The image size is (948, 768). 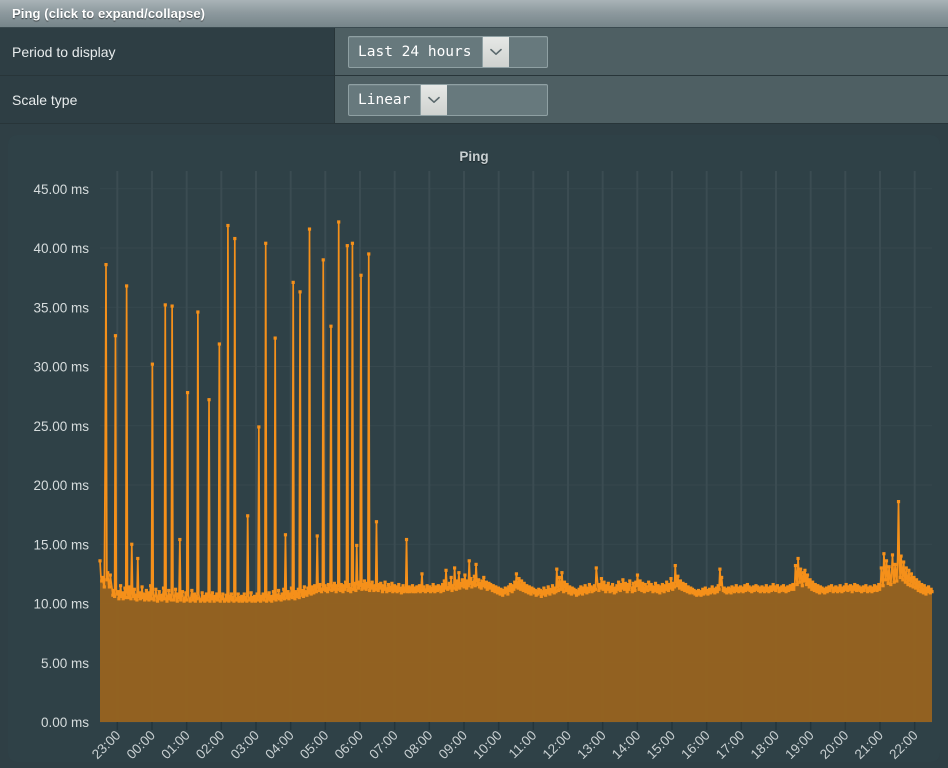 I want to click on period-select-value: Last 24 hours, so click(x=415, y=51).